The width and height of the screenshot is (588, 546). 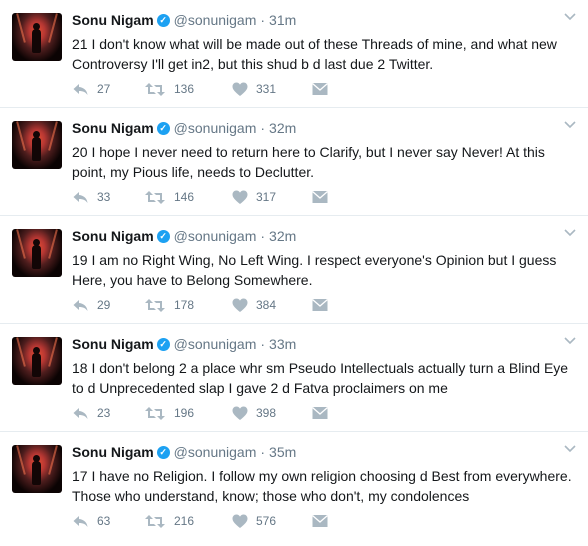 I want to click on like-button: 398, so click(x=272, y=413).